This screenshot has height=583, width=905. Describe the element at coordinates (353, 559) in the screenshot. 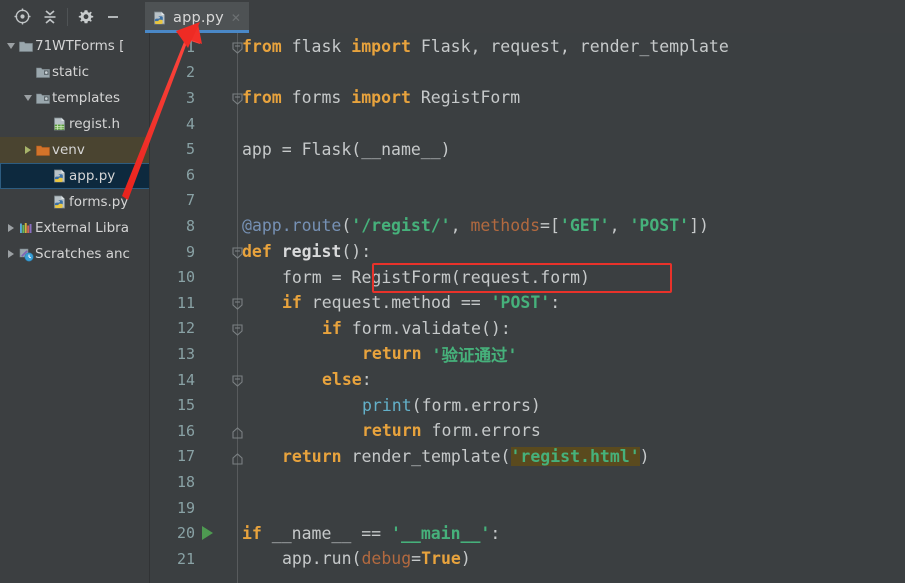

I see `code-line: app.run(debug = True)` at that location.